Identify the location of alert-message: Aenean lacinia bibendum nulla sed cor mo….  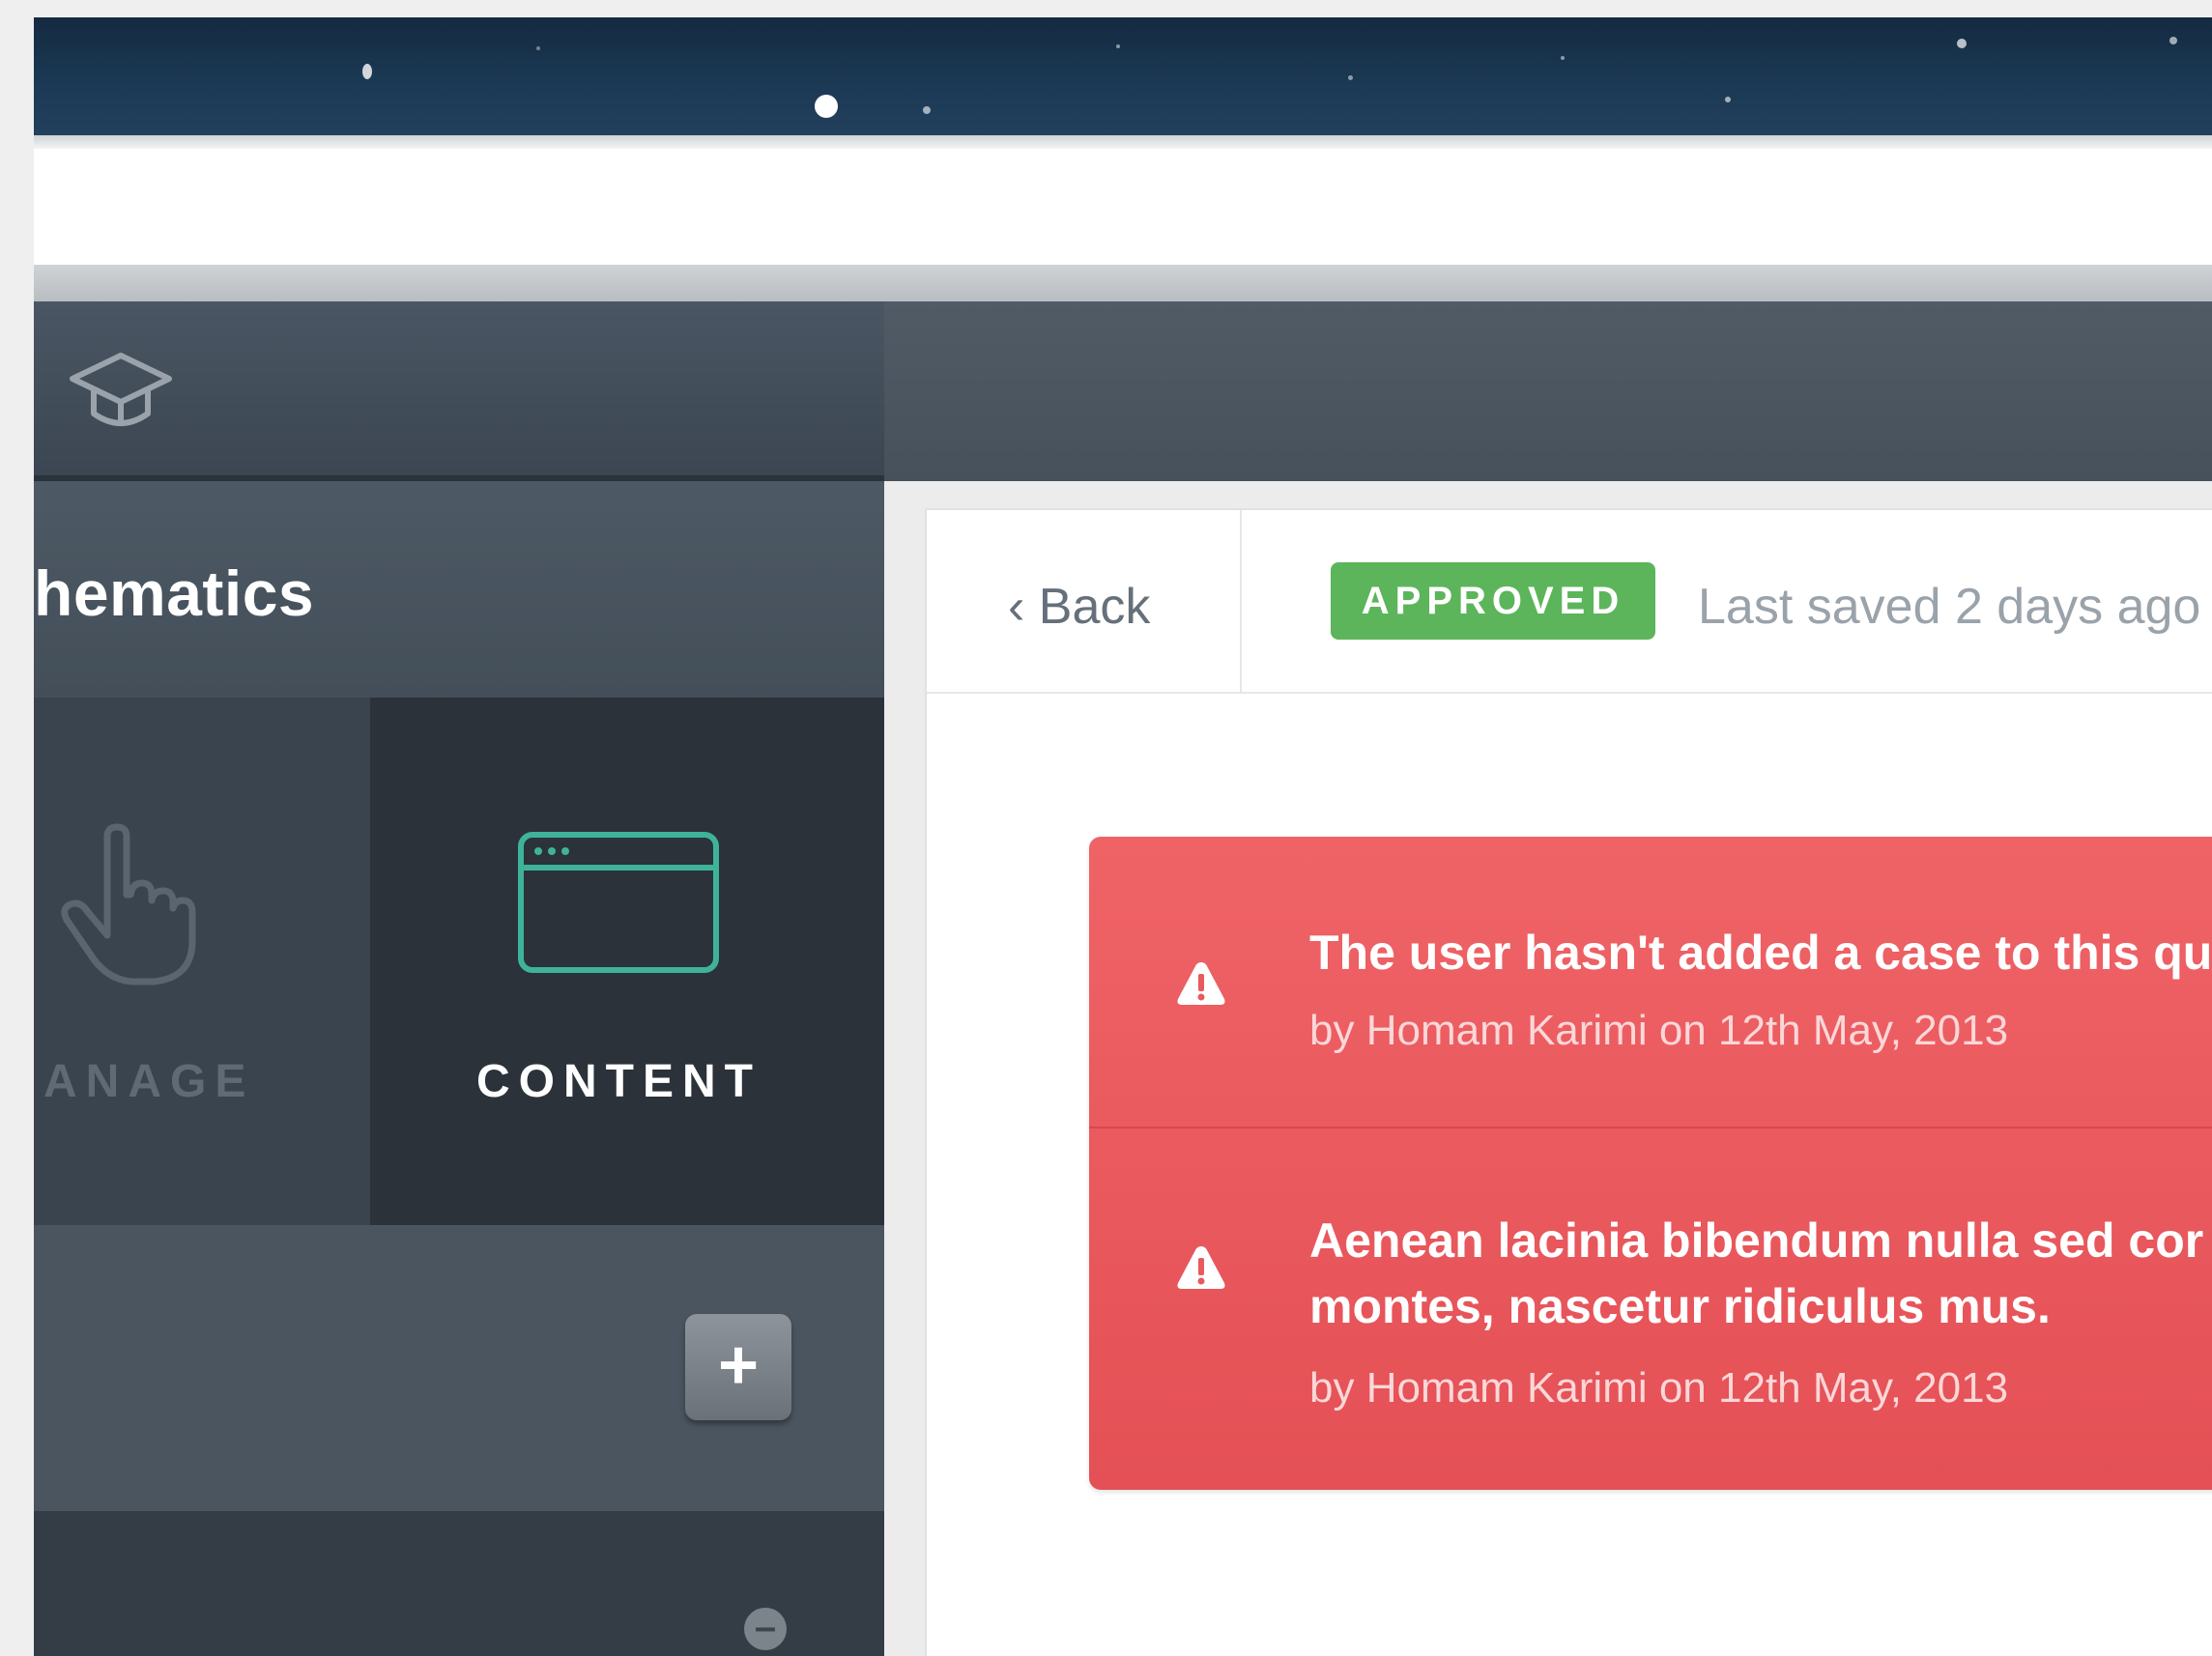
(1756, 1273).